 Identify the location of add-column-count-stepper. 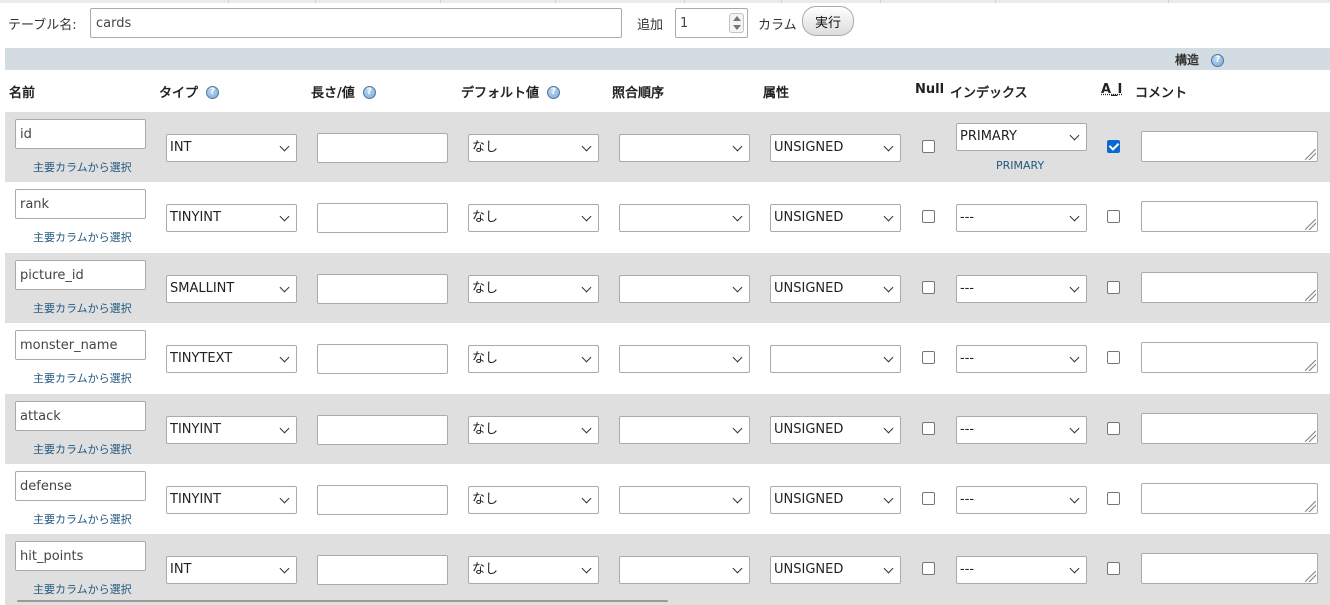
(711, 23).